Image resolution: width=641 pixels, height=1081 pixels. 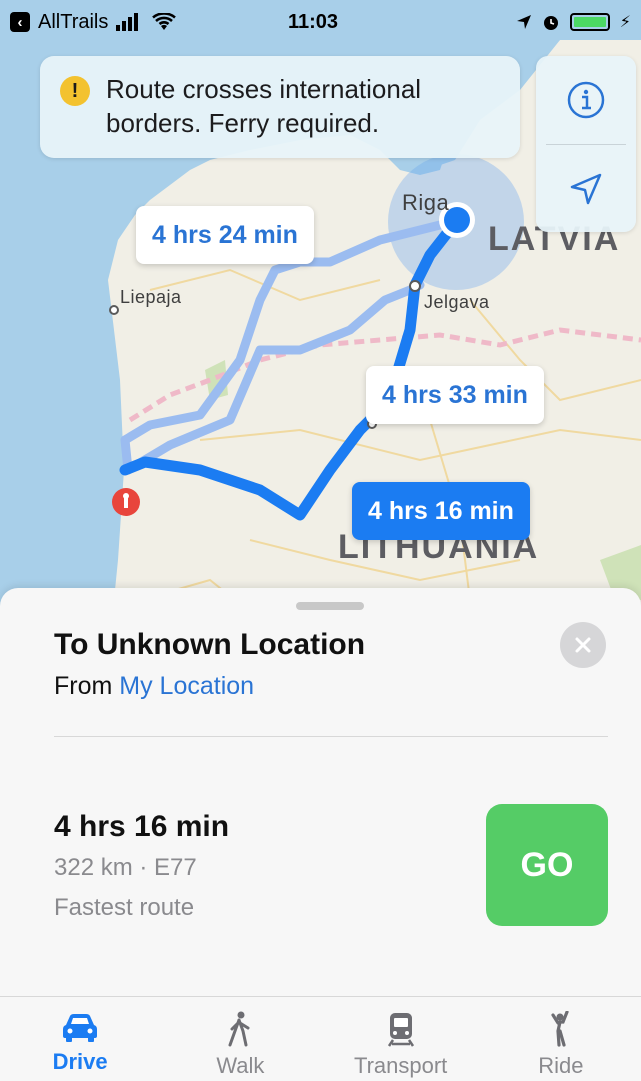 I want to click on close-icon, so click(x=583, y=645).